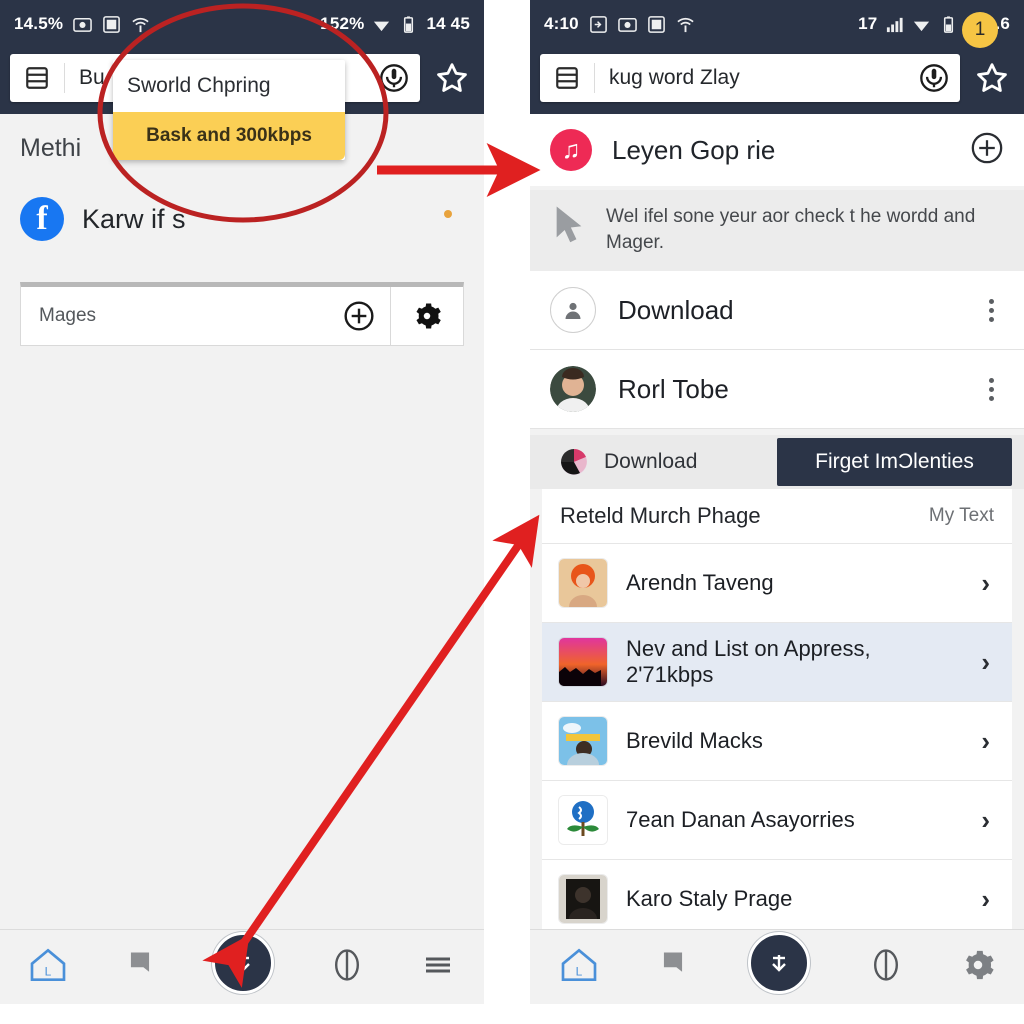  Describe the element at coordinates (777, 311) in the screenshot. I see `list-item: Download` at that location.